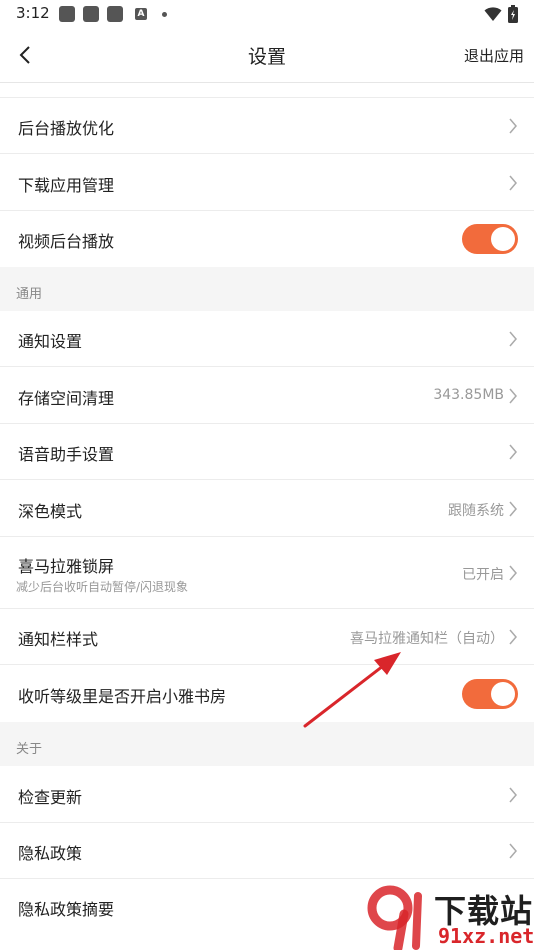 This screenshot has height=950, width=534. Describe the element at coordinates (513, 14) in the screenshot. I see `battery-icon` at that location.